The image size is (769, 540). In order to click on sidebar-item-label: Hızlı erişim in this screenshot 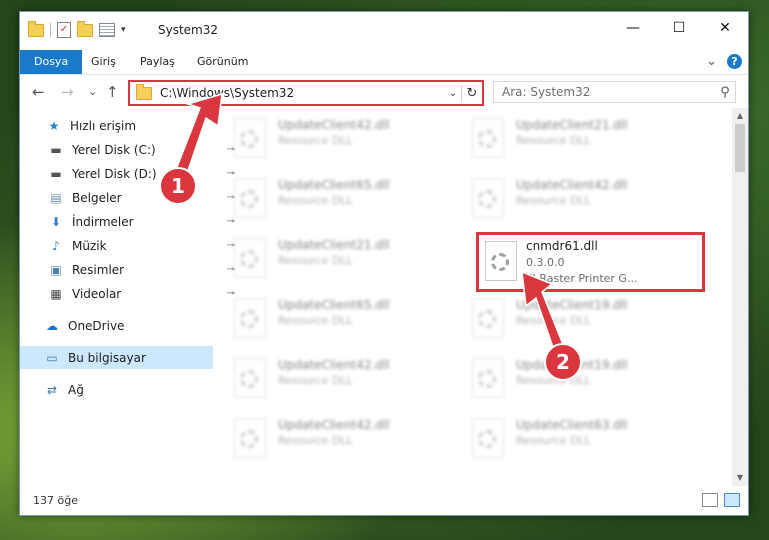, I will do `click(103, 125)`.